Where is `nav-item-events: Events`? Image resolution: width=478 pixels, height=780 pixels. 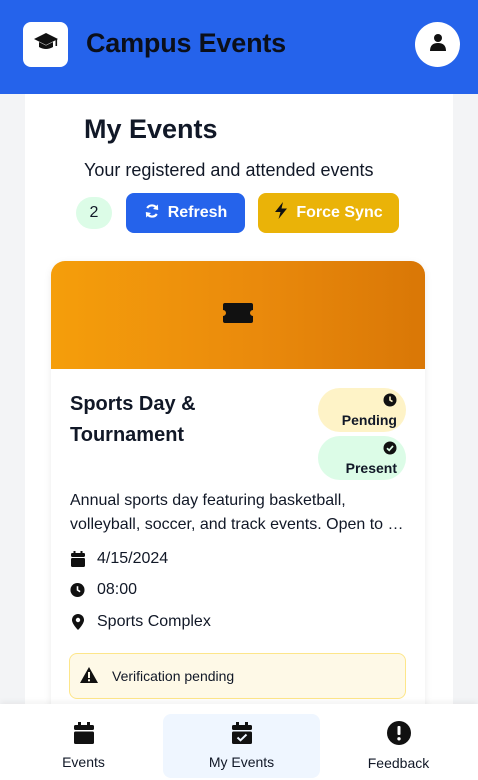
nav-item-events: Events is located at coordinates (83, 746).